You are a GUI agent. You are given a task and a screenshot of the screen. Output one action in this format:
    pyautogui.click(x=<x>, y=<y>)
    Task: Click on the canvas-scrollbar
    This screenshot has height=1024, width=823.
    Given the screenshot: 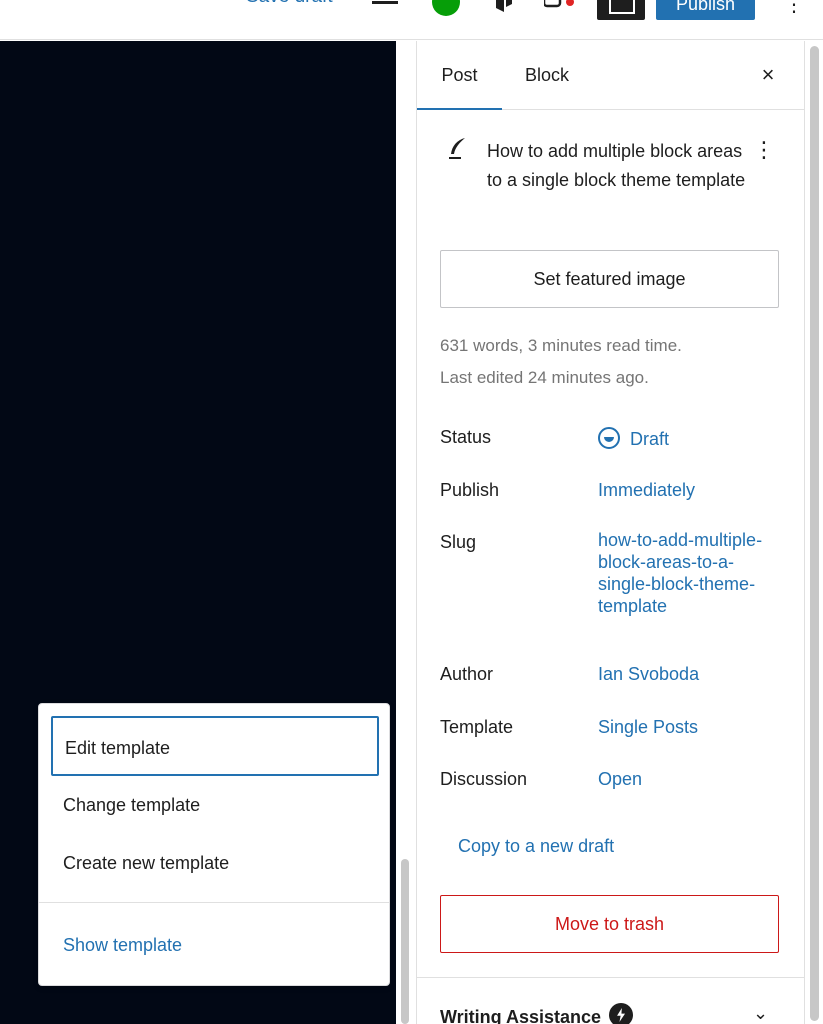 What is the action you would take?
    pyautogui.click(x=406, y=532)
    